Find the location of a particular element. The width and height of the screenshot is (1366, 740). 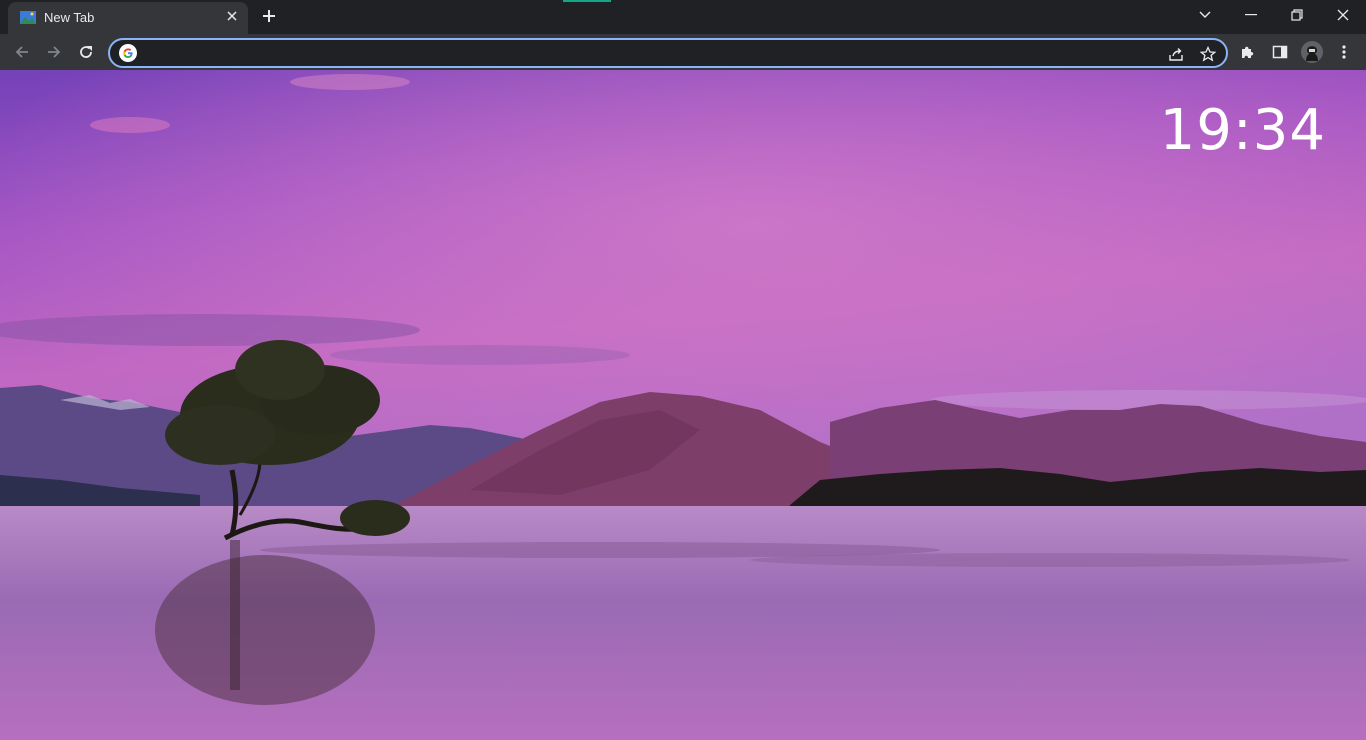

tab-strip: New Tab is located at coordinates (683, 17).